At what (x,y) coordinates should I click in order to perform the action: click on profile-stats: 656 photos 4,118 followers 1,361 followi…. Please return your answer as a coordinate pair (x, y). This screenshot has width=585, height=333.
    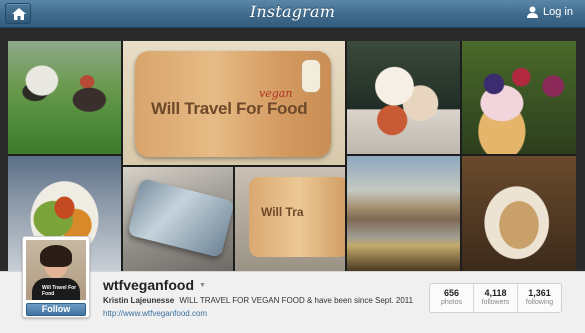
    Looking at the image, I should click on (495, 298).